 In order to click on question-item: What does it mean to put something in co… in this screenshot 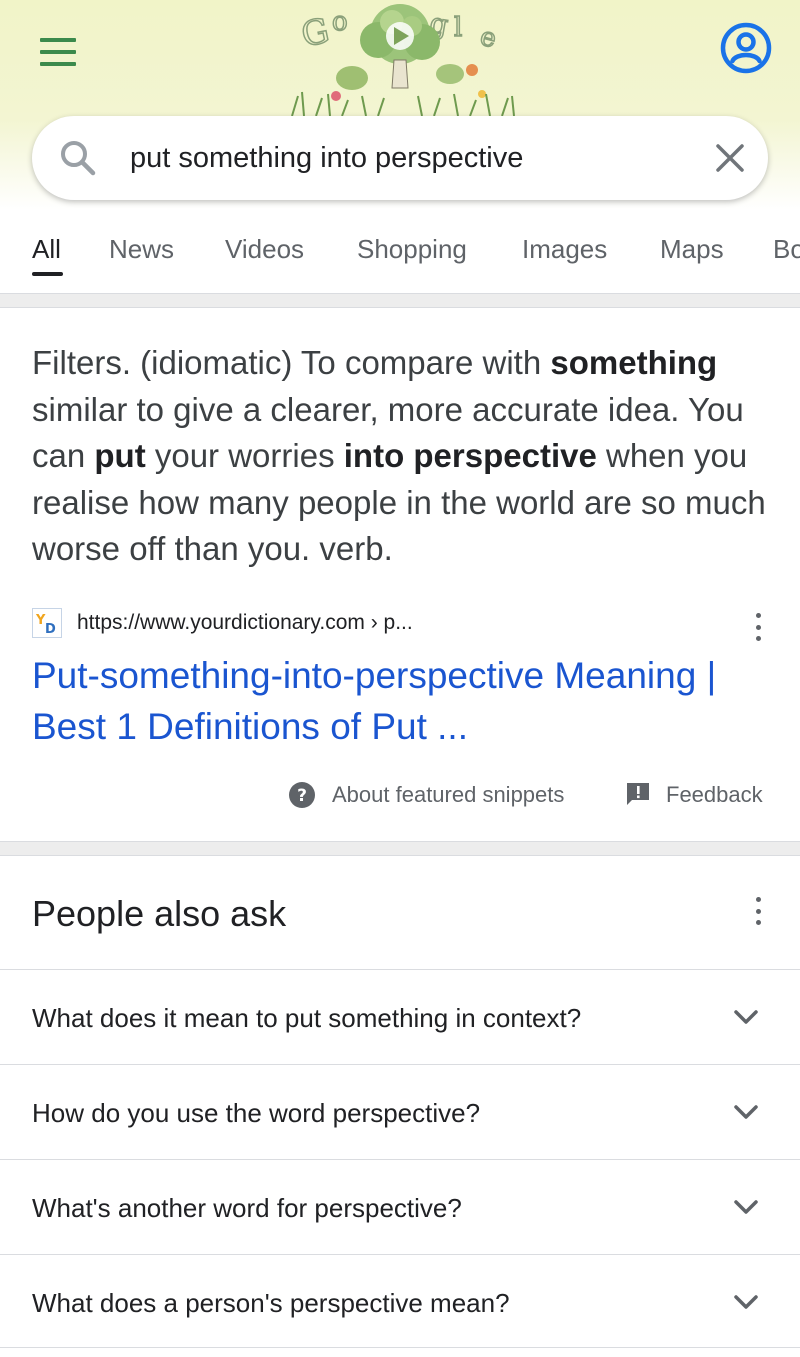, I will do `click(400, 1016)`.